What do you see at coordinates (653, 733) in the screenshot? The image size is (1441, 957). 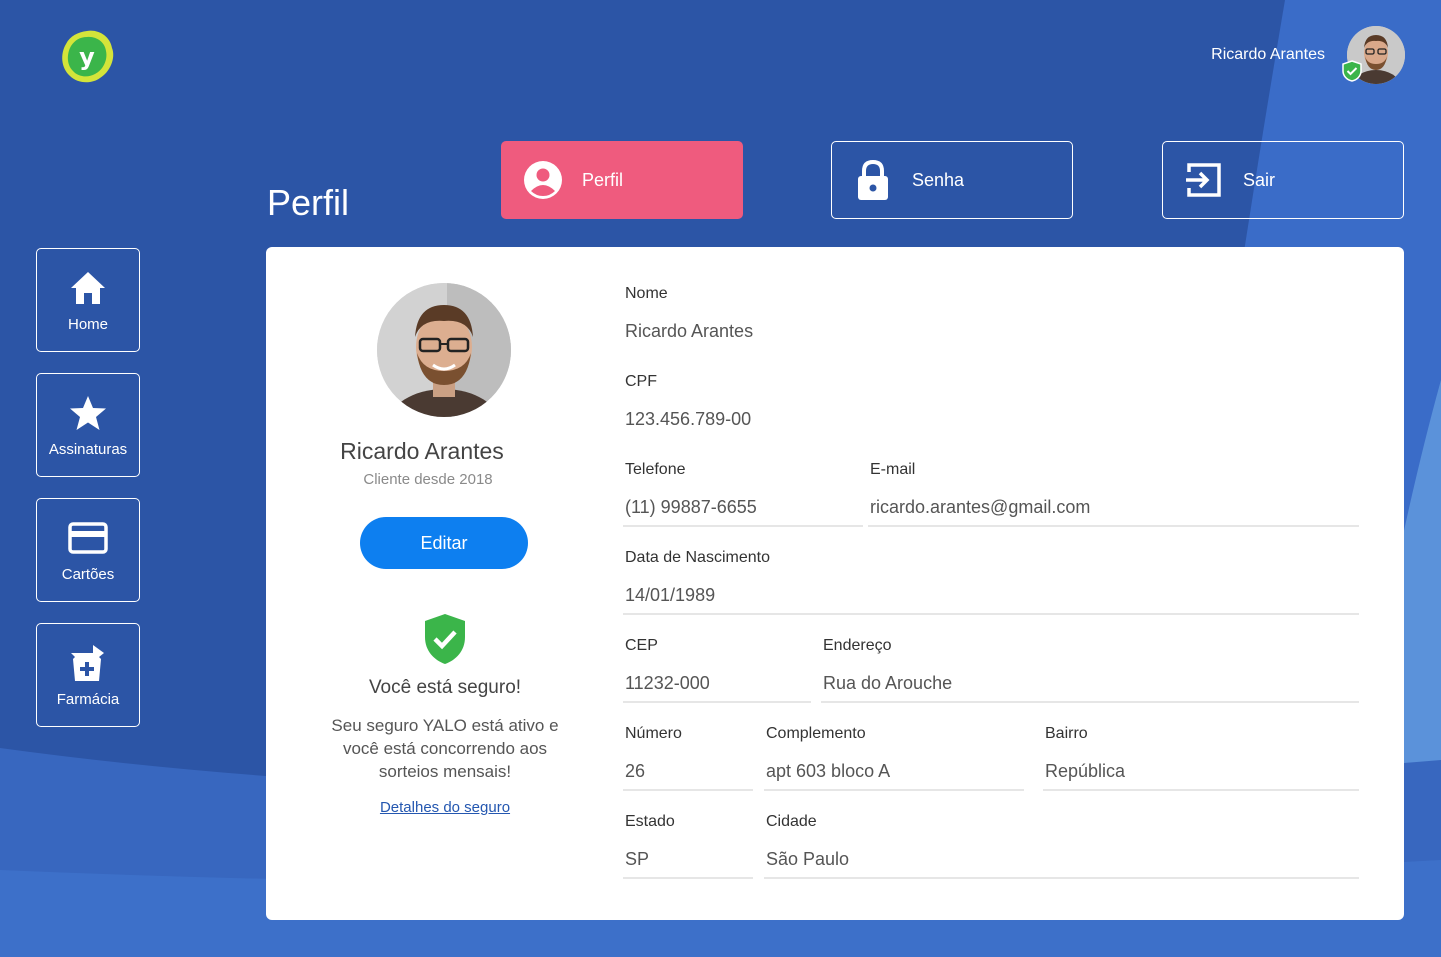 I see `field-label: Número` at bounding box center [653, 733].